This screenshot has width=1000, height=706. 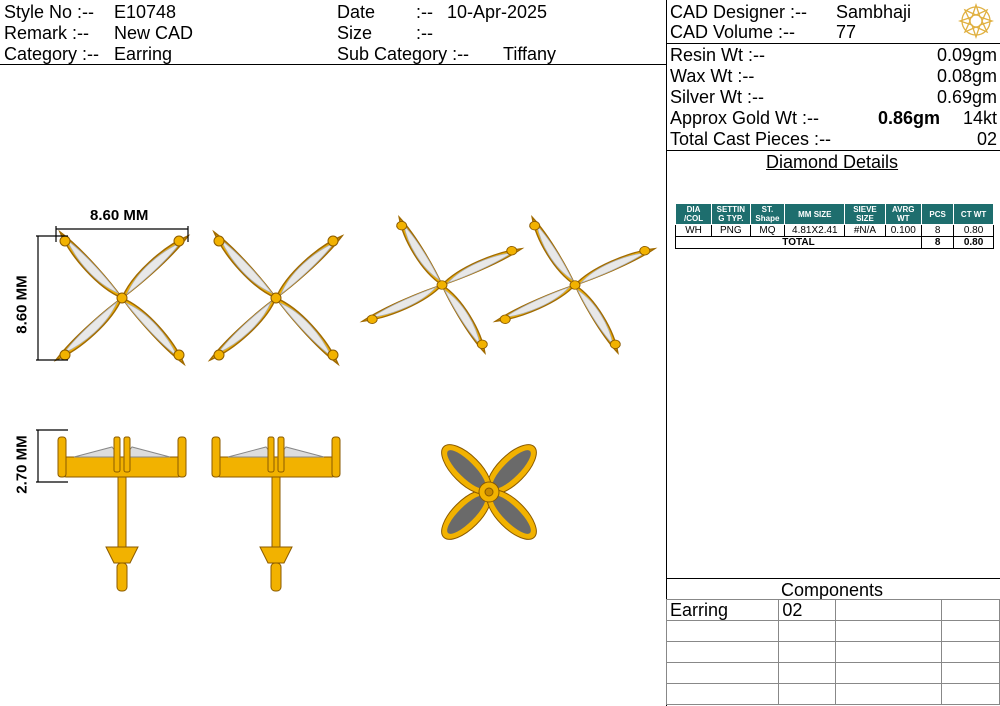 I want to click on components-divider, so click(x=833, y=578).